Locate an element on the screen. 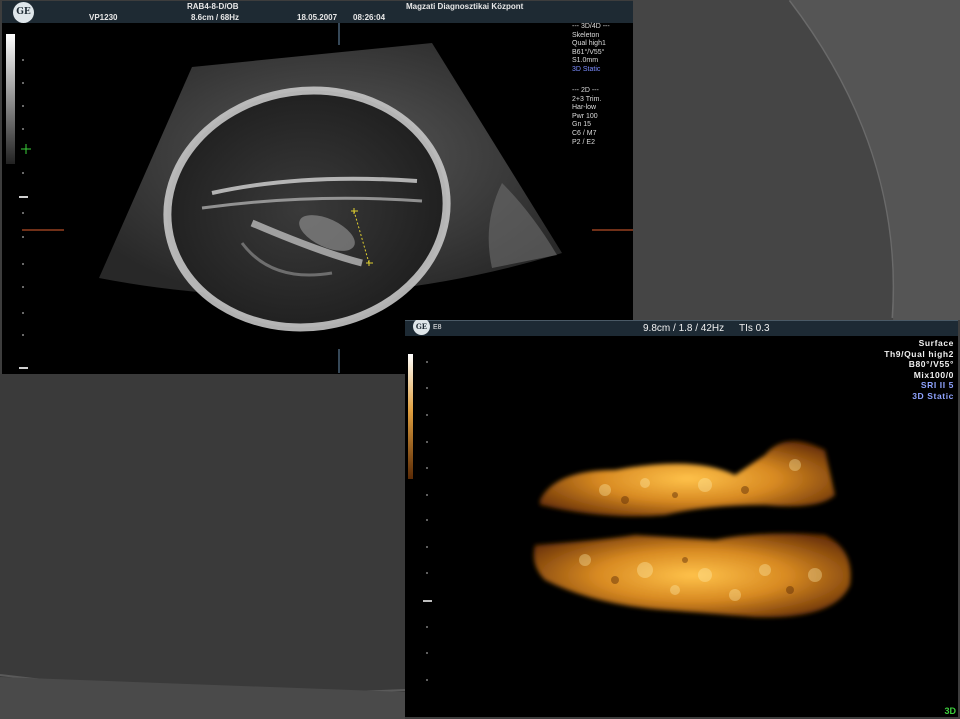  crosshair-icon is located at coordinates (26, 149).